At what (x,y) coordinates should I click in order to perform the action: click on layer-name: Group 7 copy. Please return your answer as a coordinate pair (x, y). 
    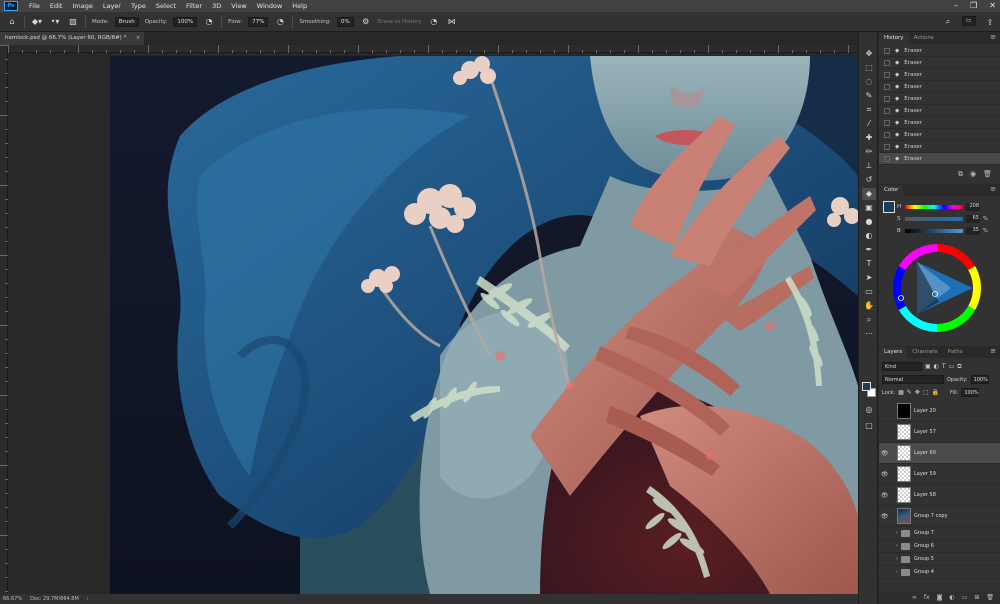
    Looking at the image, I should click on (931, 516).